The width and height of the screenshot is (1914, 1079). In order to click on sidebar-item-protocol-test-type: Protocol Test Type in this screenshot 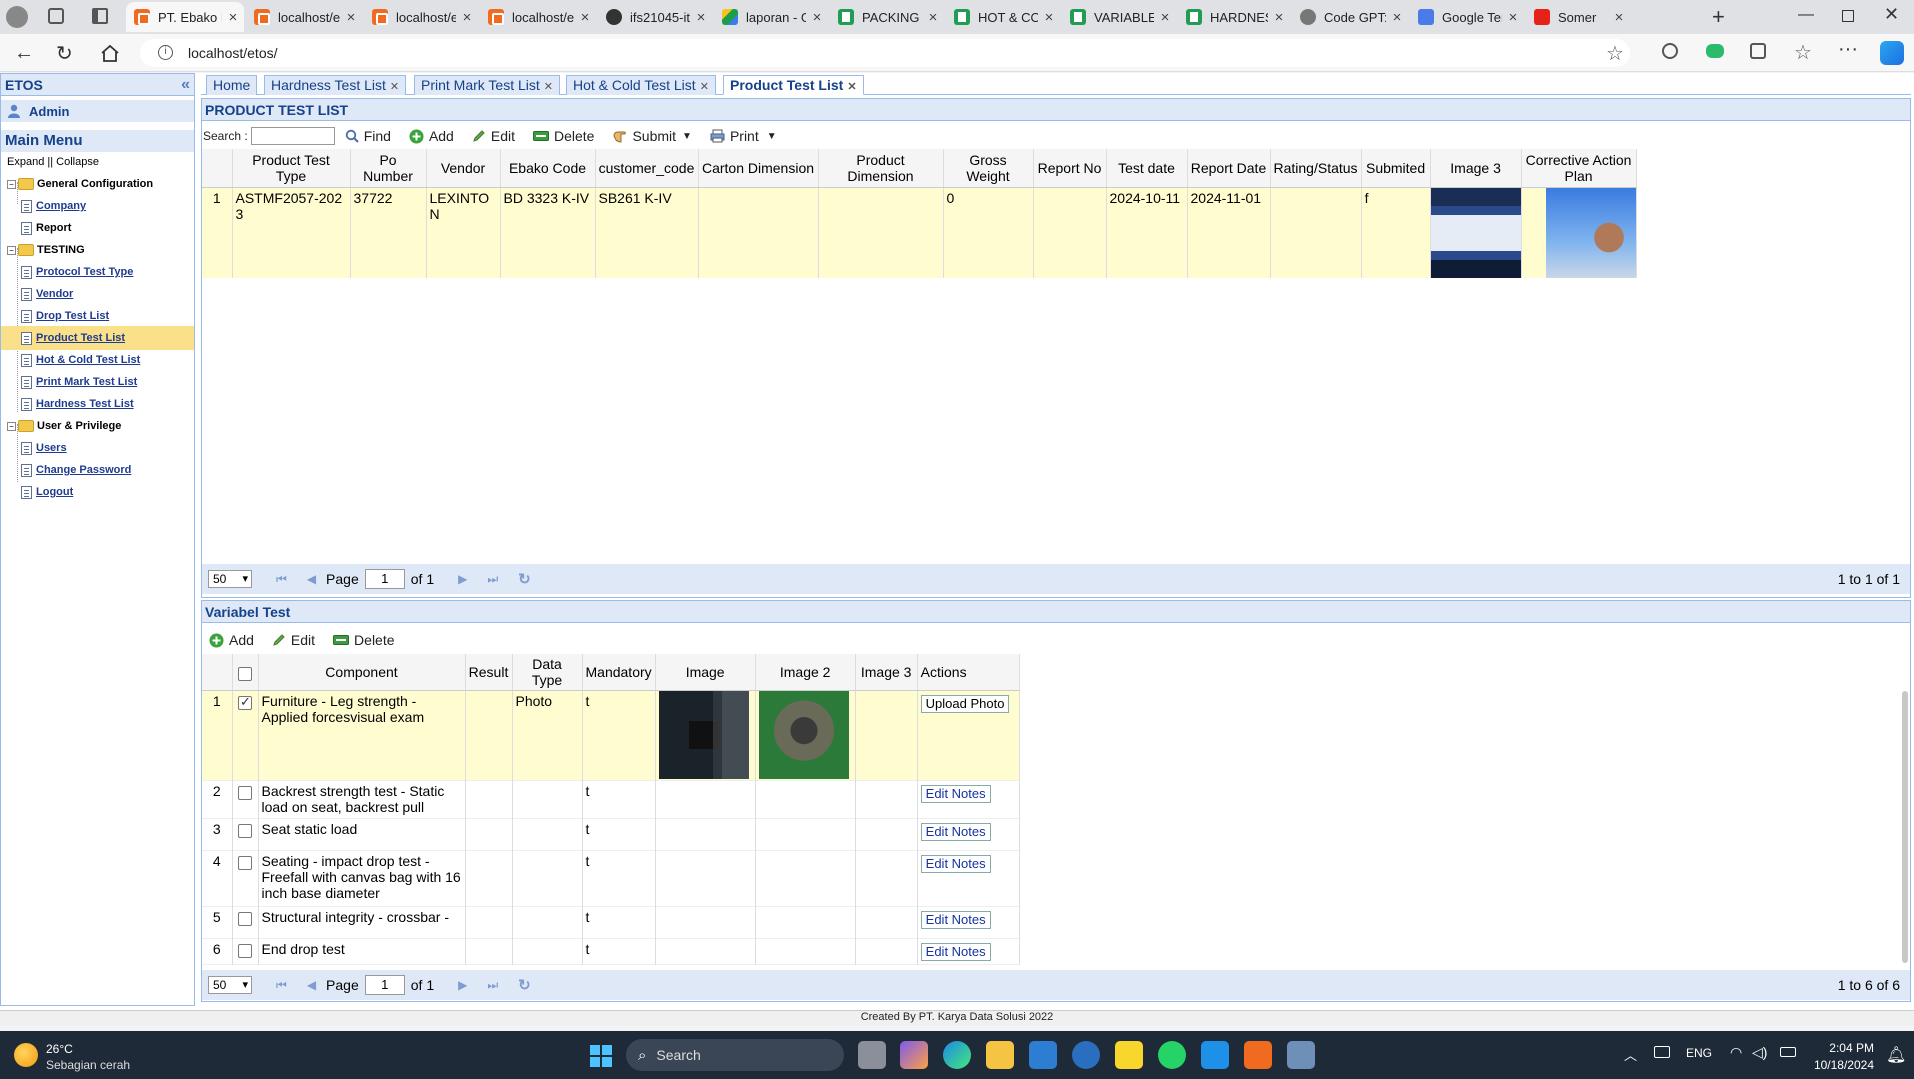, I will do `click(97, 272)`.